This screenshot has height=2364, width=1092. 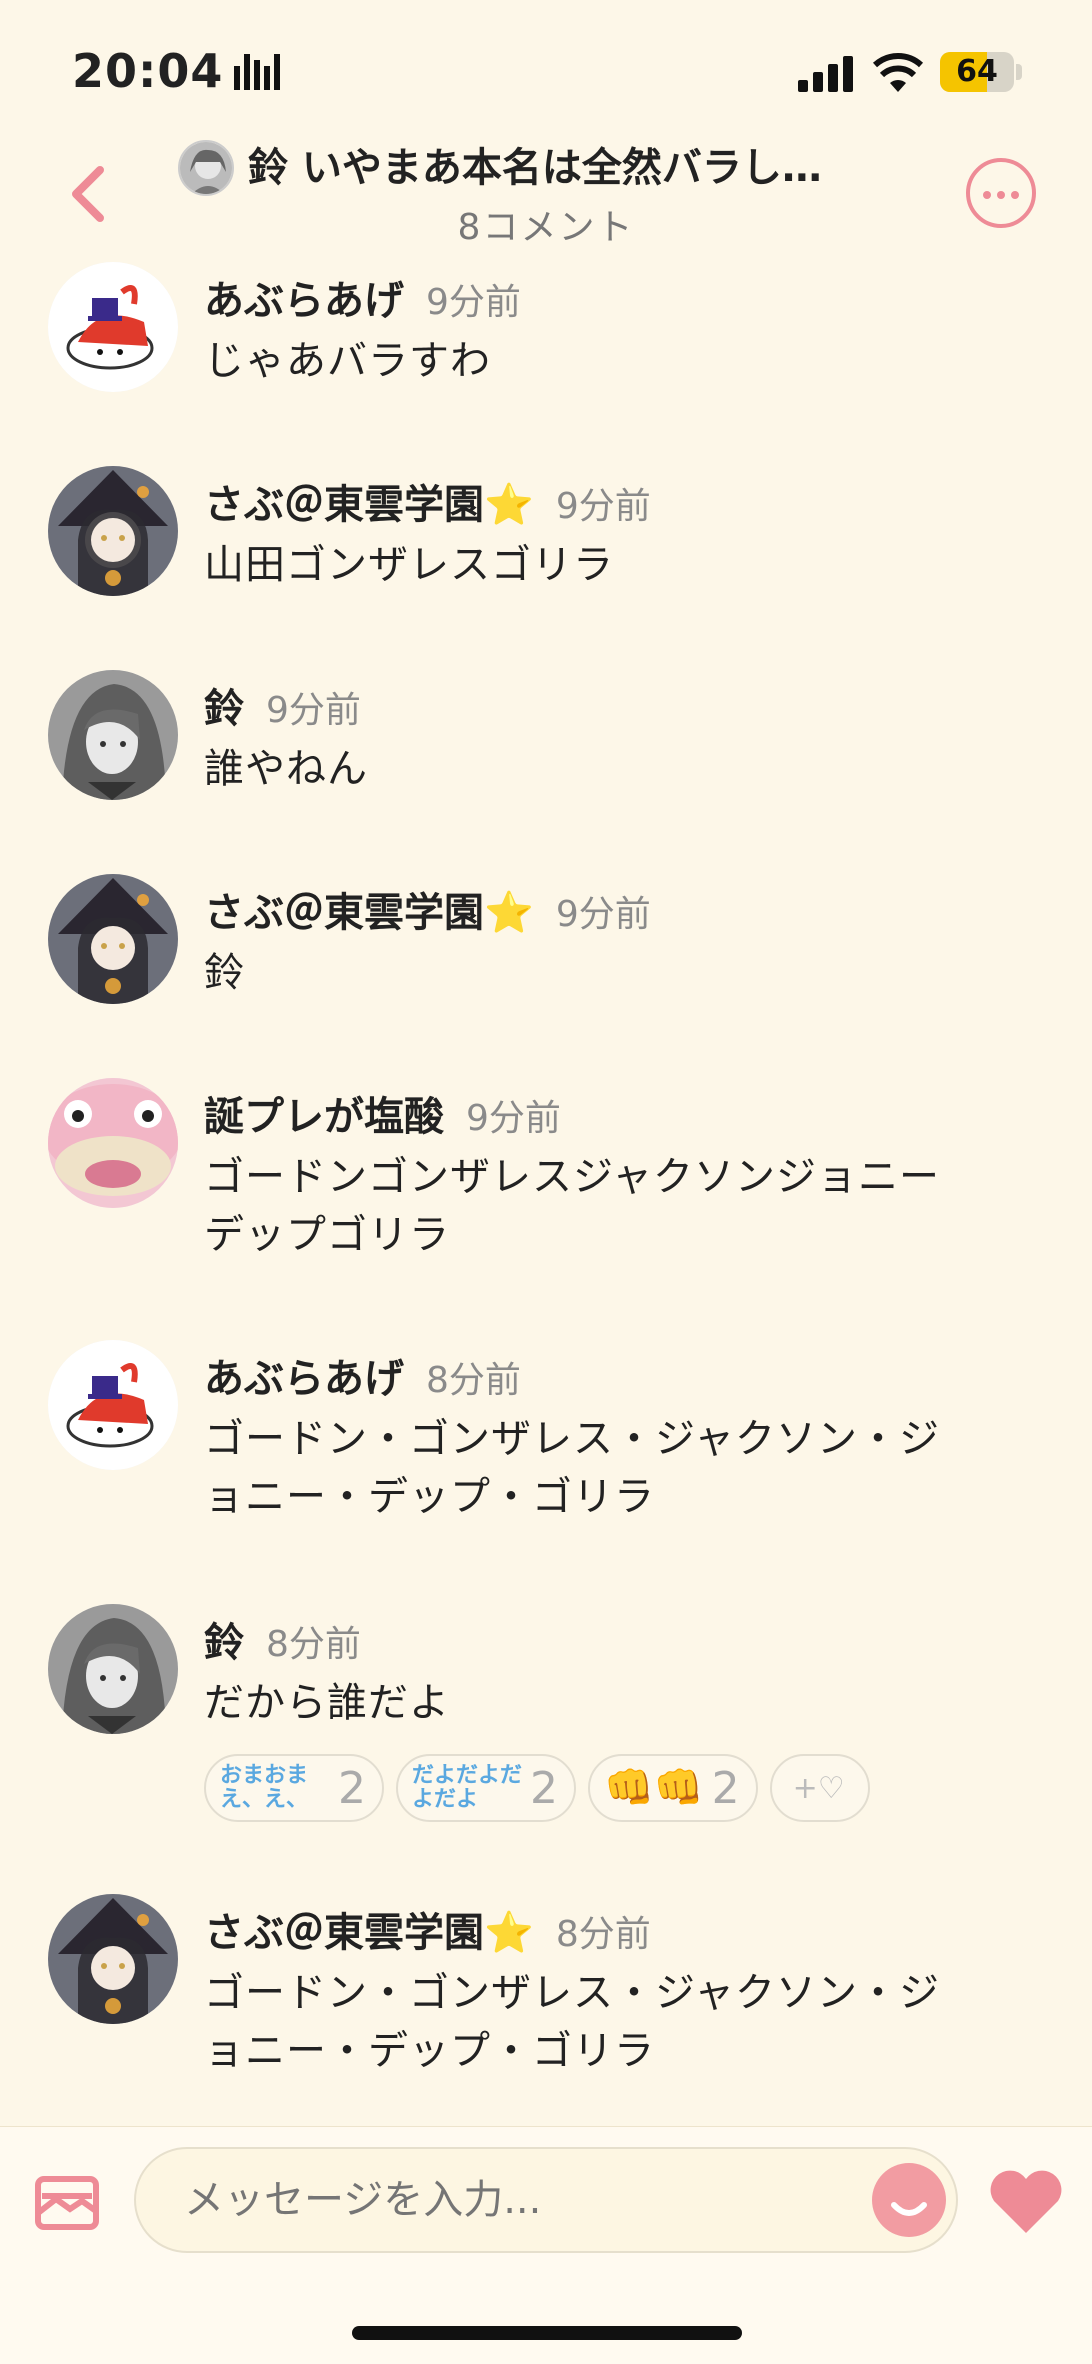 I want to click on comment-line: デップゴリラ, so click(x=327, y=1235).